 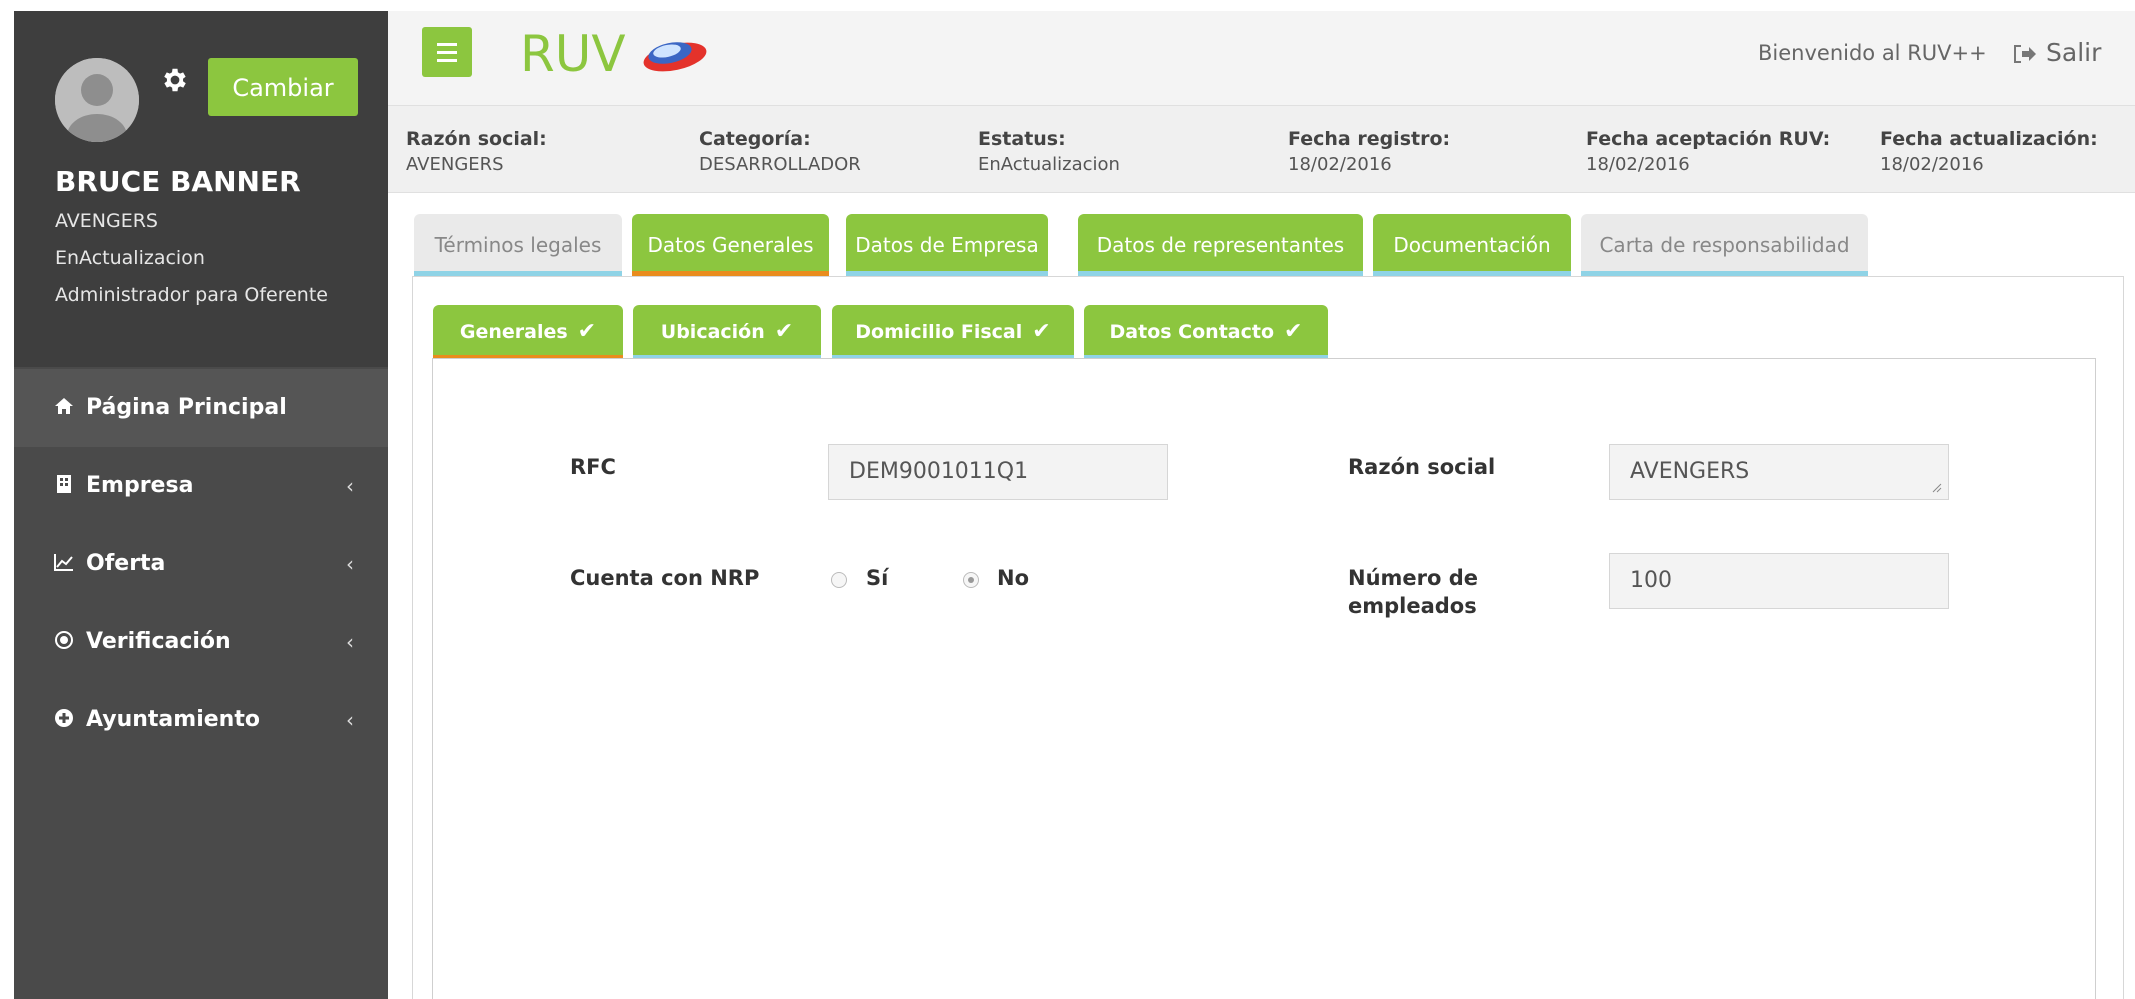 I want to click on subtab-ubicacion: Ubicación ✔, so click(x=727, y=332).